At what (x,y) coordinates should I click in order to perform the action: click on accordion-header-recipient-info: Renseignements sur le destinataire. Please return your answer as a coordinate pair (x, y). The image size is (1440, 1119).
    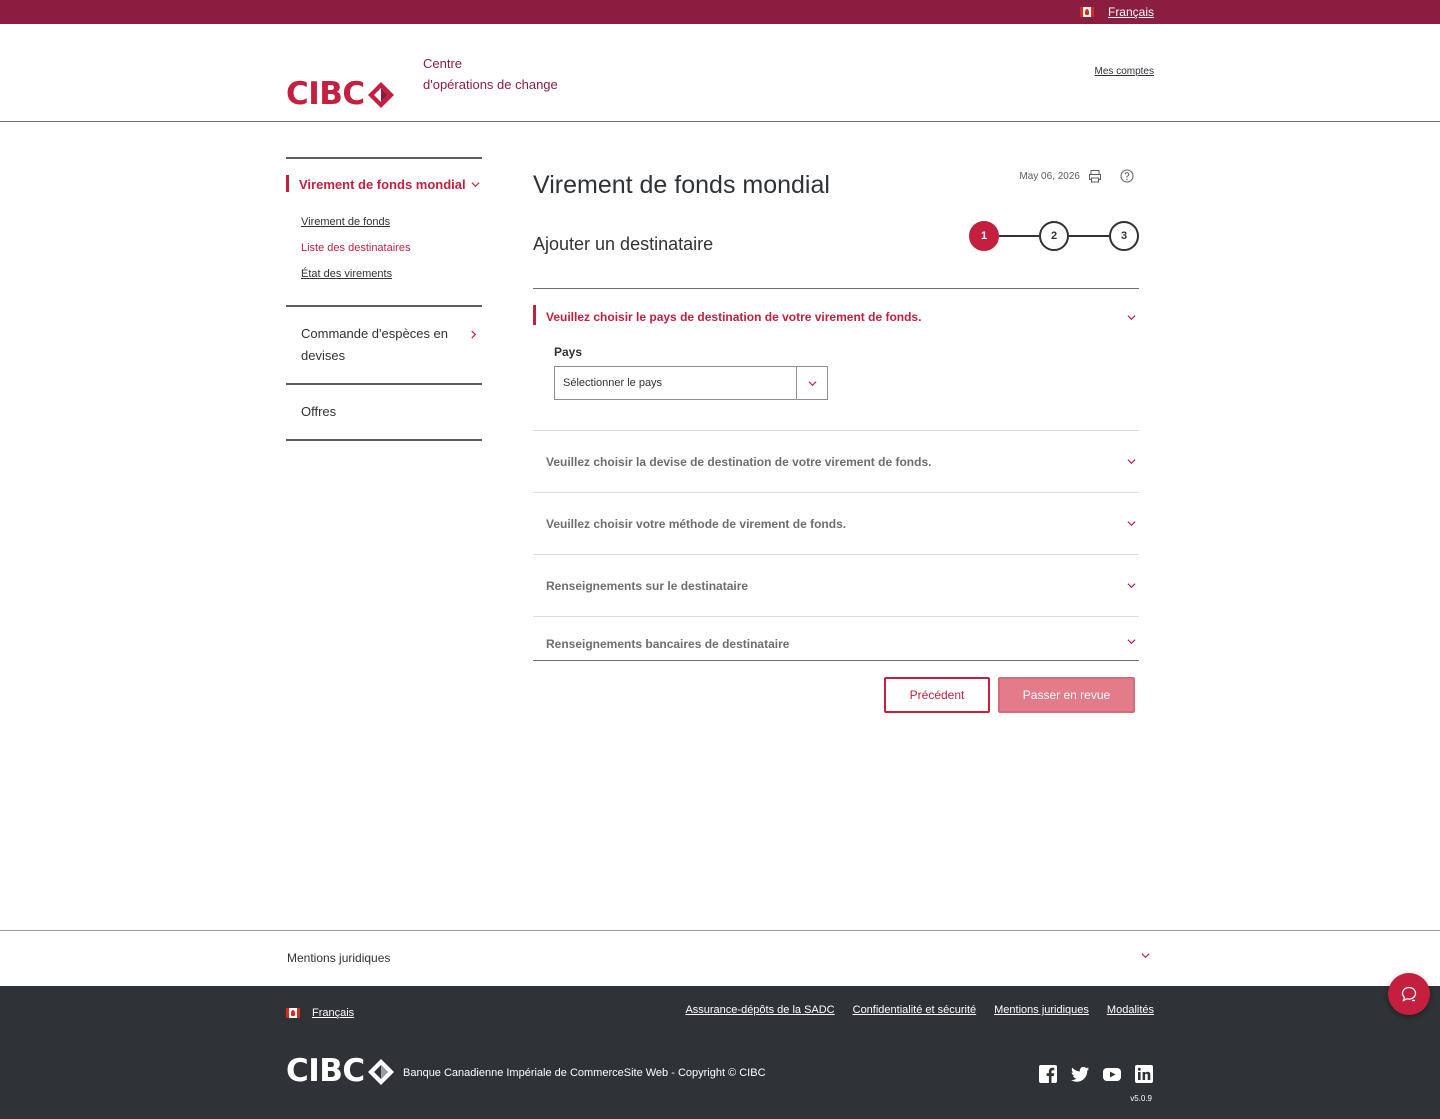
    Looking at the image, I should click on (836, 585).